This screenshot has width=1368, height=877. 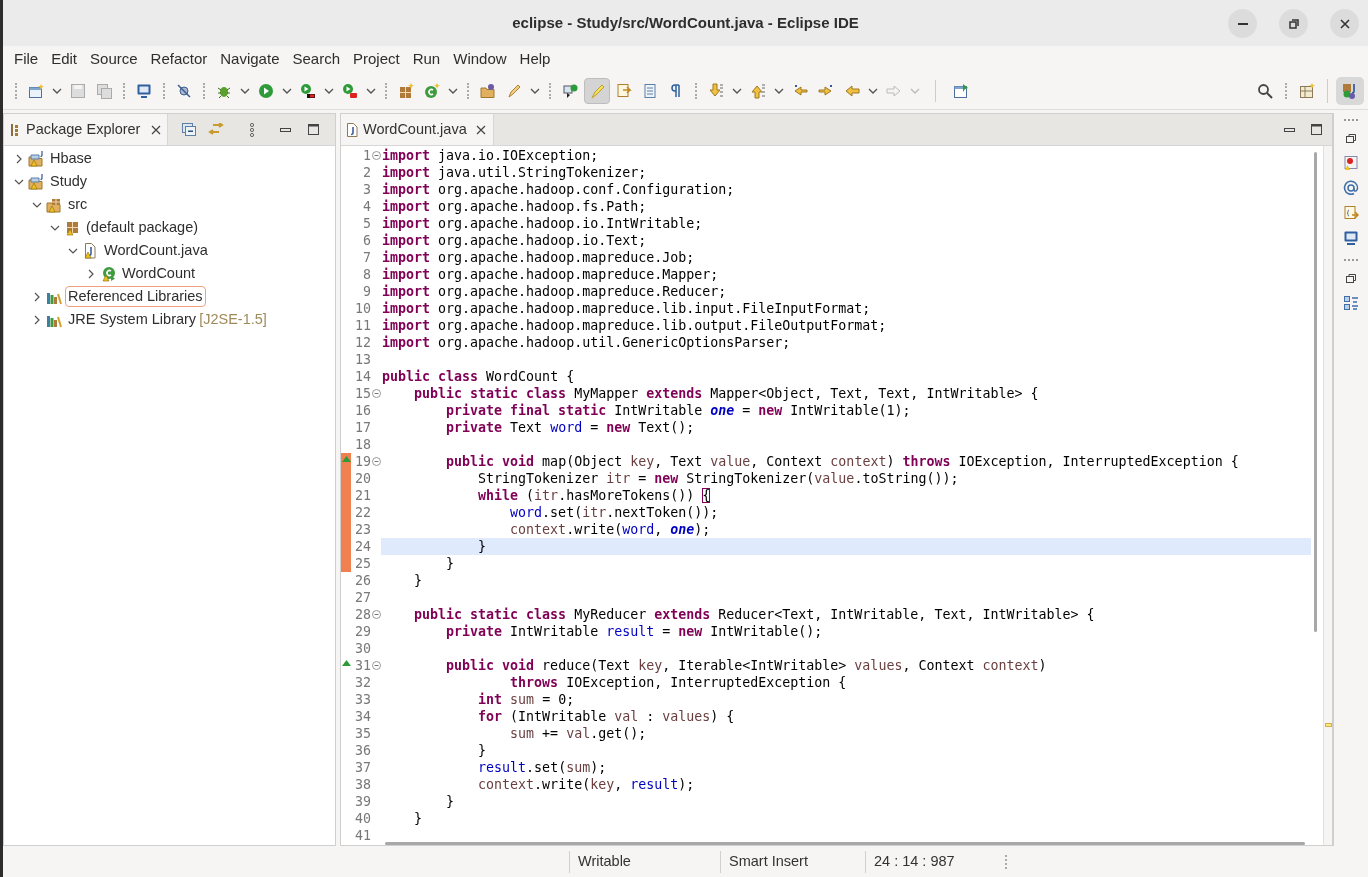 I want to click on menu-item: Help, so click(x=535, y=59).